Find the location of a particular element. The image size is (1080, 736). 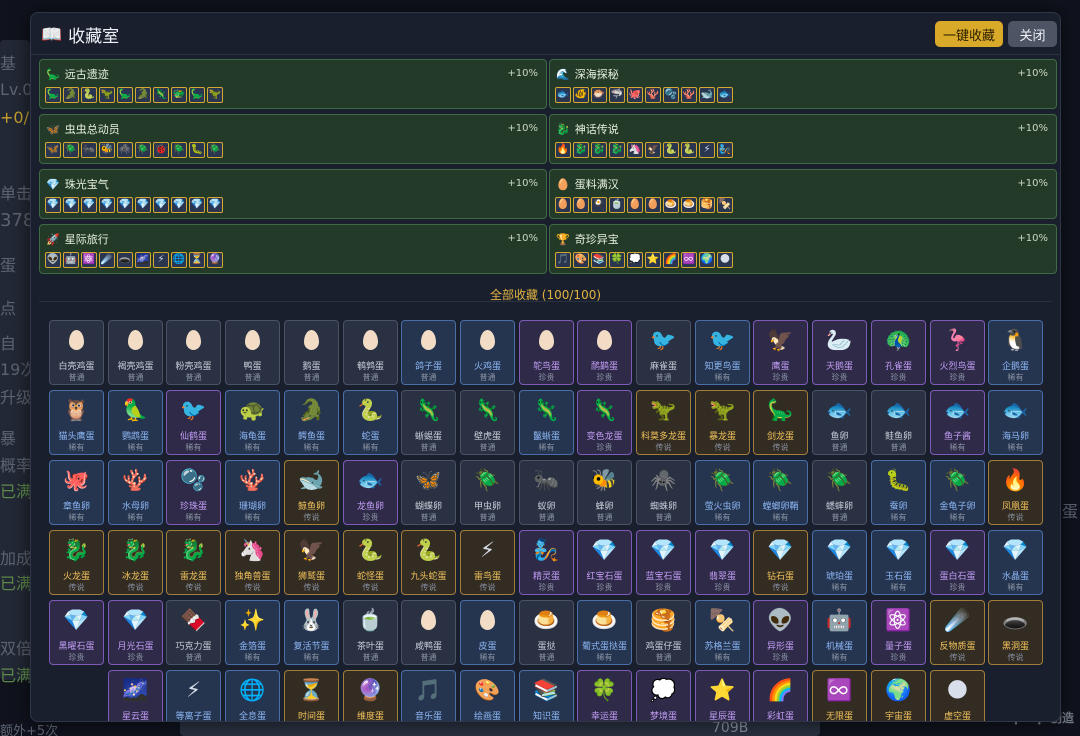

collection-item: 白壳鸡蛋 普通 is located at coordinates (76, 352).